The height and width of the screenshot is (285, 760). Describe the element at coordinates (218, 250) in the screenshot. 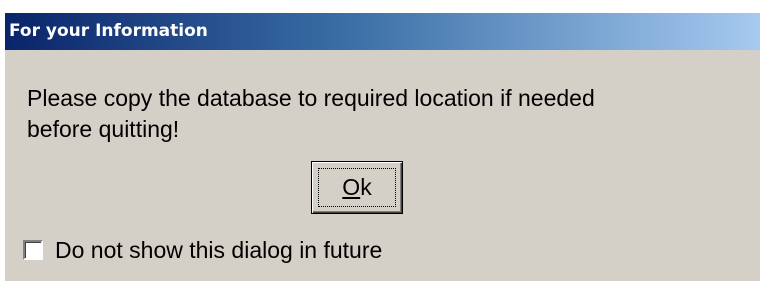

I see `dont-show-again-label: Do not show this dialog in future` at that location.